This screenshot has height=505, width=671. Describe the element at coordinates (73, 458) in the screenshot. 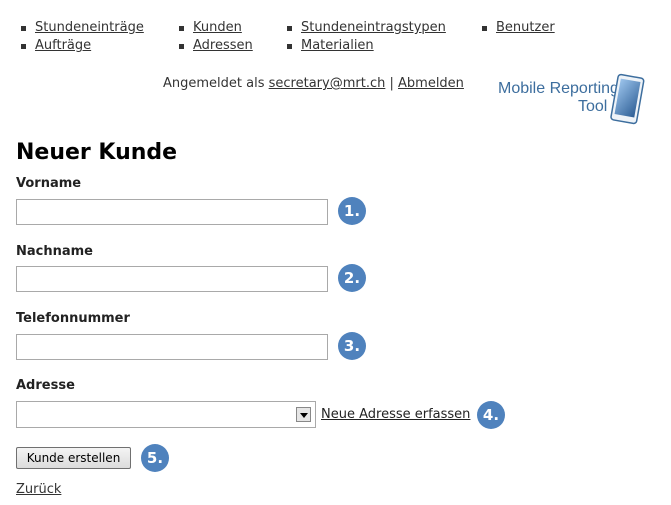

I see `create-customer-button: Kunde erstellen` at that location.